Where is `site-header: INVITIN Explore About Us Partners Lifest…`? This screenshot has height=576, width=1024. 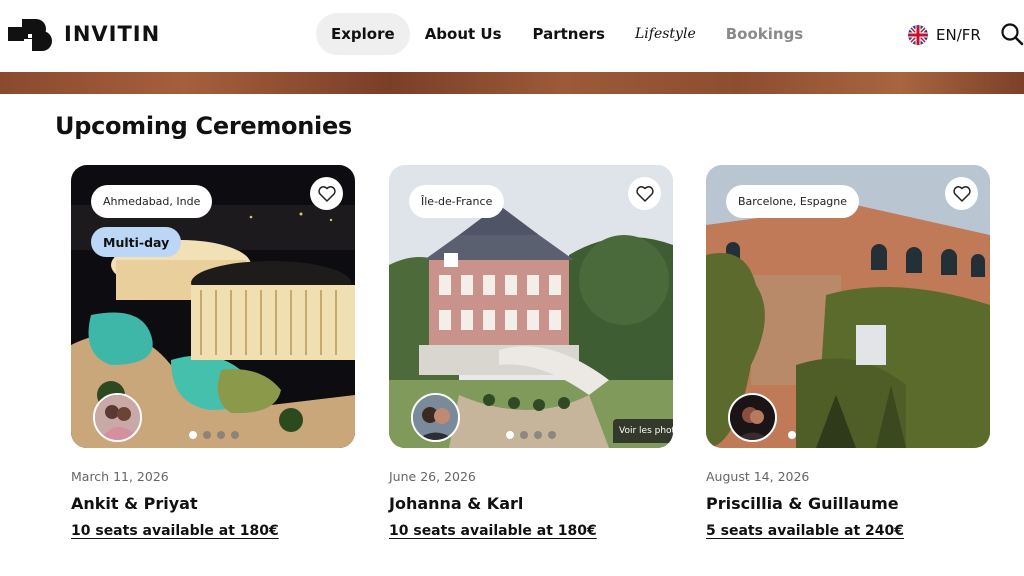
site-header: INVITIN Explore About Us Partners Lifest… is located at coordinates (512, 36).